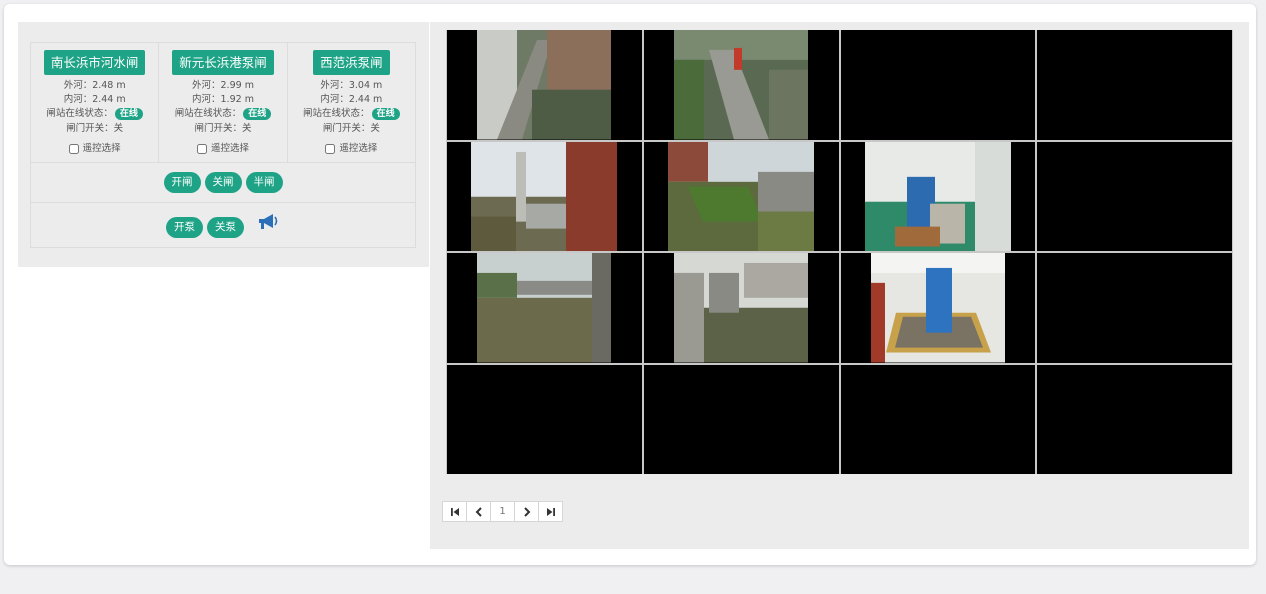 The height and width of the screenshot is (594, 1266). Describe the element at coordinates (94, 62) in the screenshot. I see `station-name: 南长浜市河水闸` at that location.